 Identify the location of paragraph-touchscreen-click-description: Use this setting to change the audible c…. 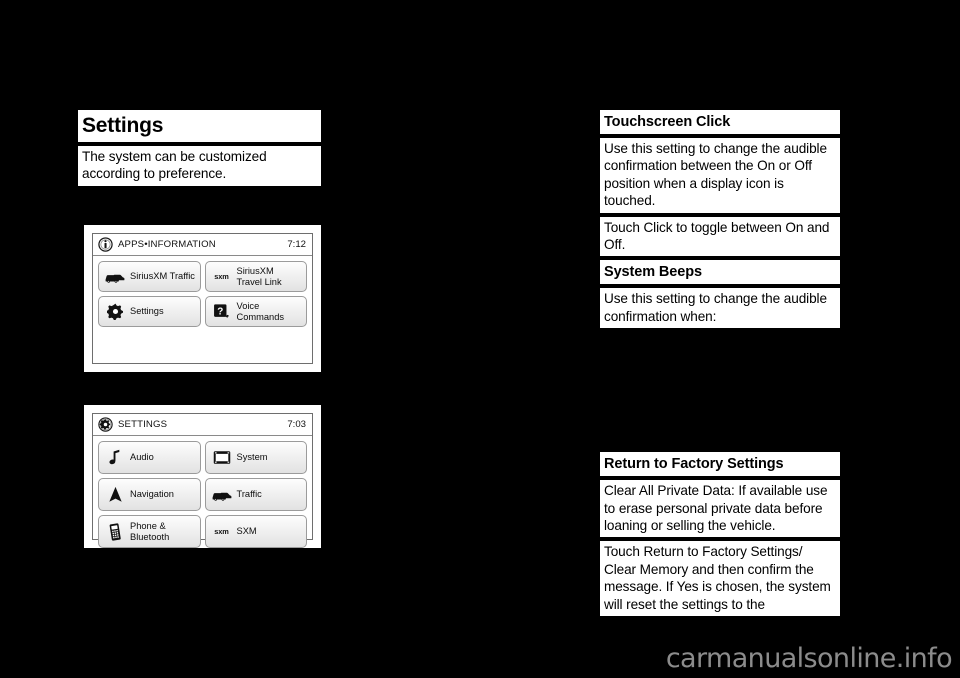
(720, 175).